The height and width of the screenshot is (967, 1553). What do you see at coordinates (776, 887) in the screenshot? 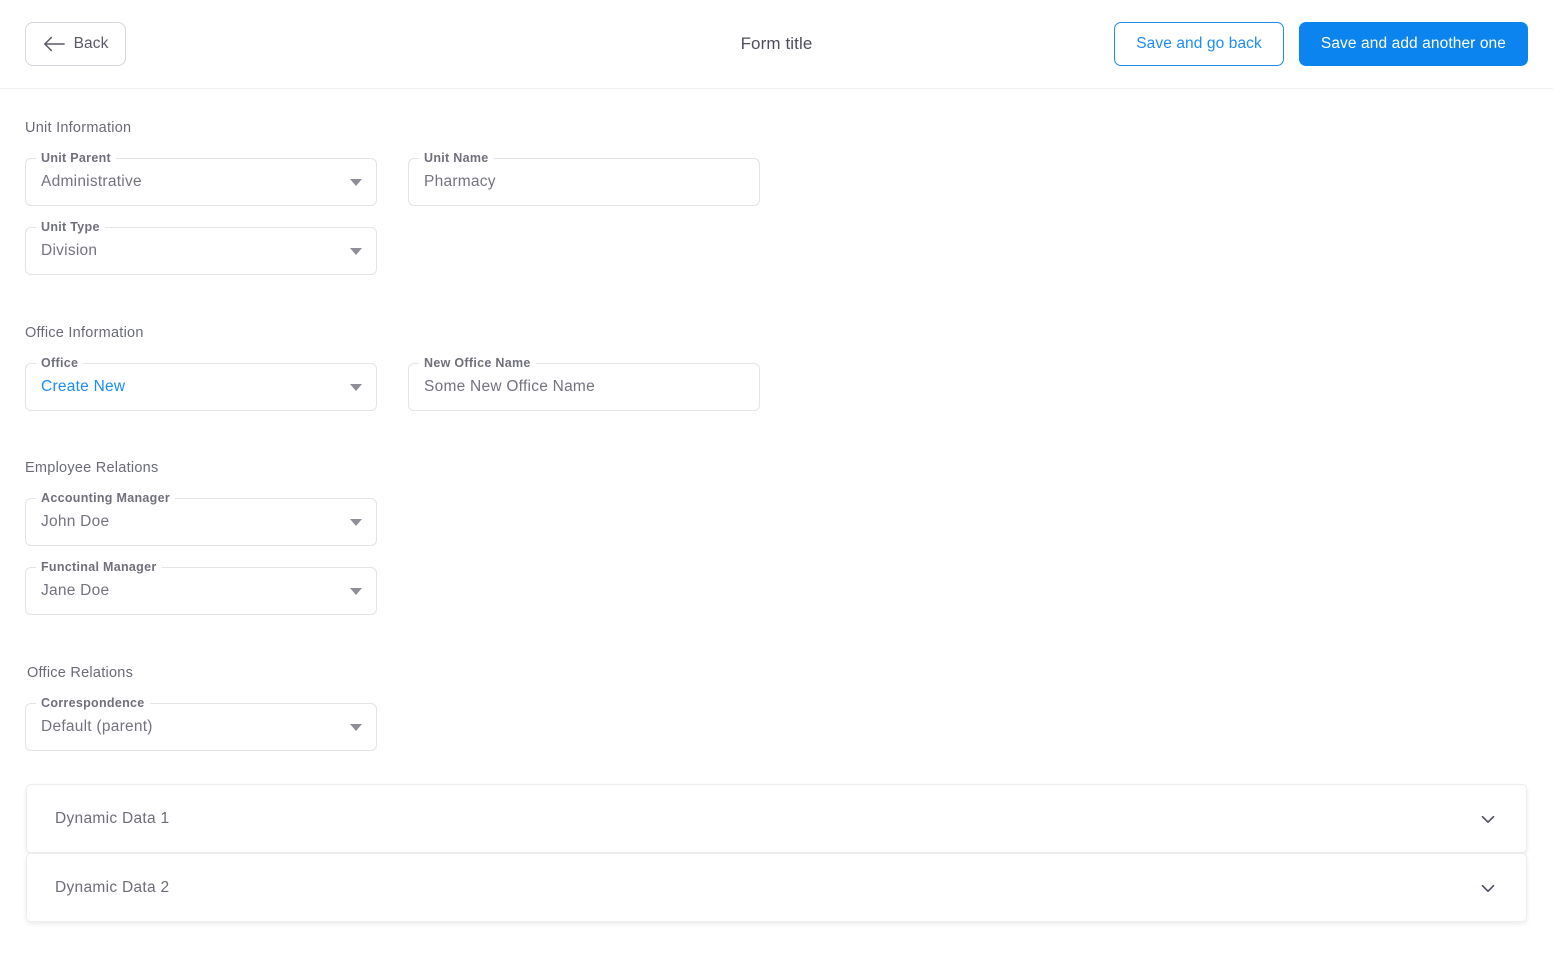
I see `dynamic-data-2-panel: Dynamic Data 2` at bounding box center [776, 887].